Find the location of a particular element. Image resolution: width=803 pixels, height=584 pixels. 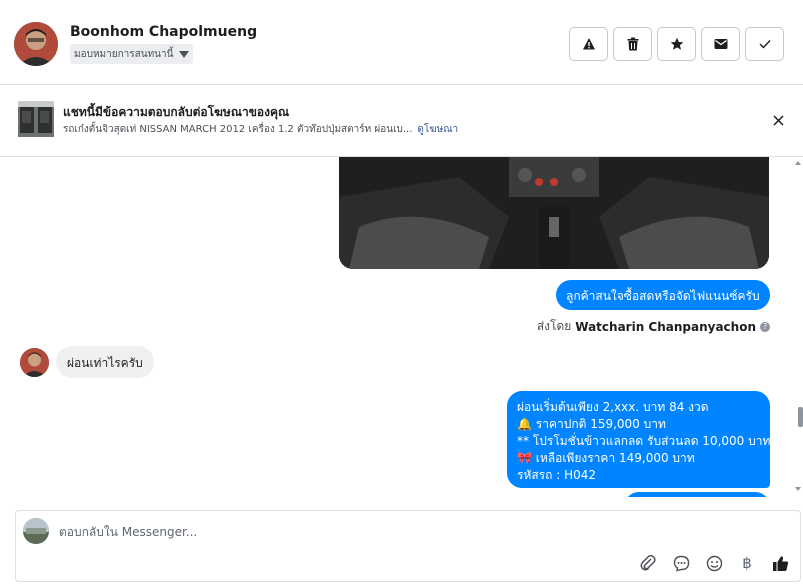

incoming-message: ผ่อนเท่าไรครับ is located at coordinates (105, 362).